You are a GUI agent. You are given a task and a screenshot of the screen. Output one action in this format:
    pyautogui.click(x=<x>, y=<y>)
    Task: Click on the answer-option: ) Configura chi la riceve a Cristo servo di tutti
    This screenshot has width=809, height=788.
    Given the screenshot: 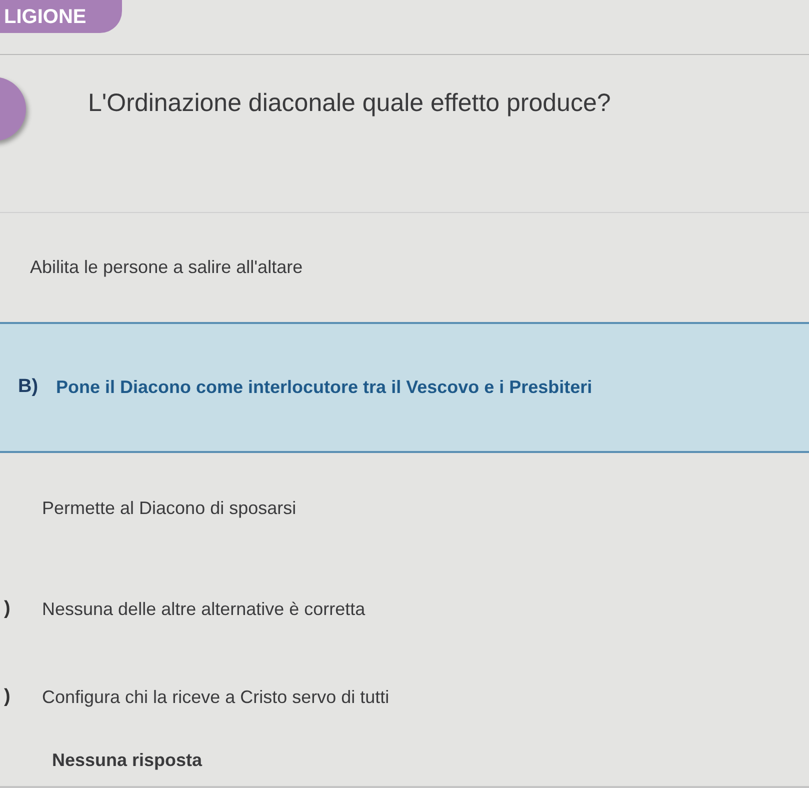 What is the action you would take?
    pyautogui.click(x=404, y=697)
    